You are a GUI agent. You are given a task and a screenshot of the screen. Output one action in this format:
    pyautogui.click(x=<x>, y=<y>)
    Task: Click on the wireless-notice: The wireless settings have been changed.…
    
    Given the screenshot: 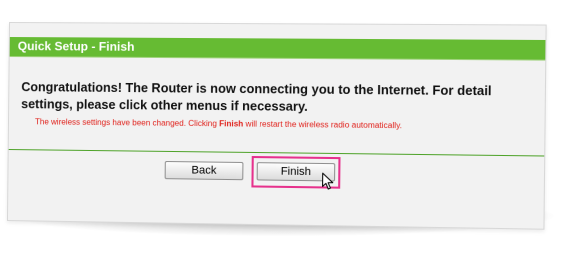 What is the action you would take?
    pyautogui.click(x=287, y=124)
    